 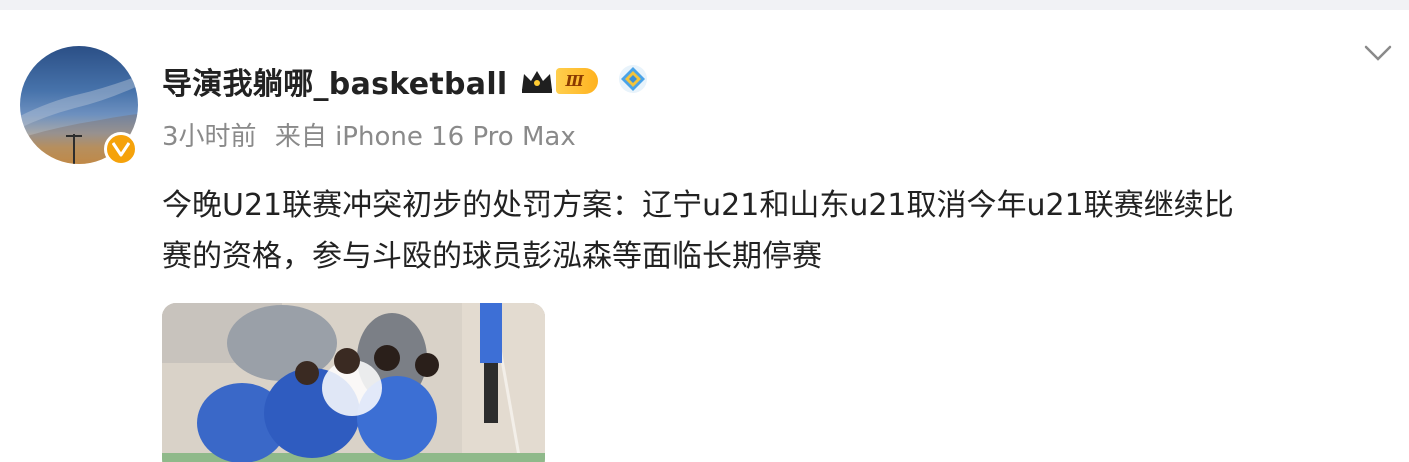 I want to click on post-source: 来自 iPhone 16 Pro Max, so click(x=425, y=137).